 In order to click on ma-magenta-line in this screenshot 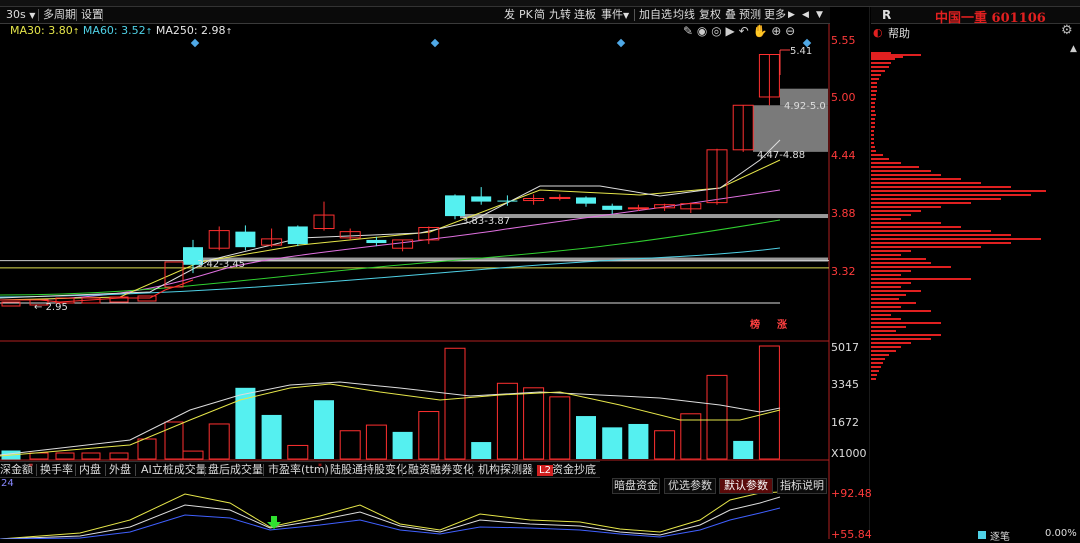, I will do `click(390, 245)`.